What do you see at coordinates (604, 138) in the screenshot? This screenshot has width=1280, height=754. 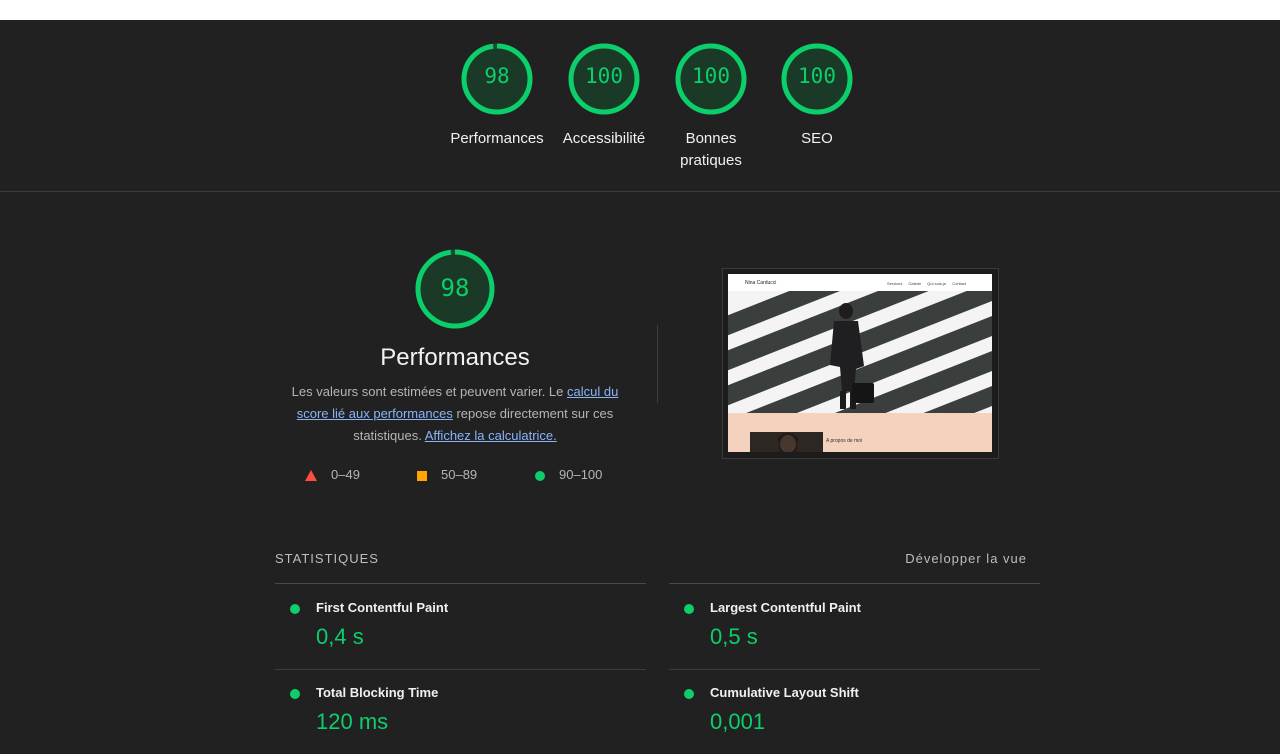 I see `gauge-label: Accessibilité` at bounding box center [604, 138].